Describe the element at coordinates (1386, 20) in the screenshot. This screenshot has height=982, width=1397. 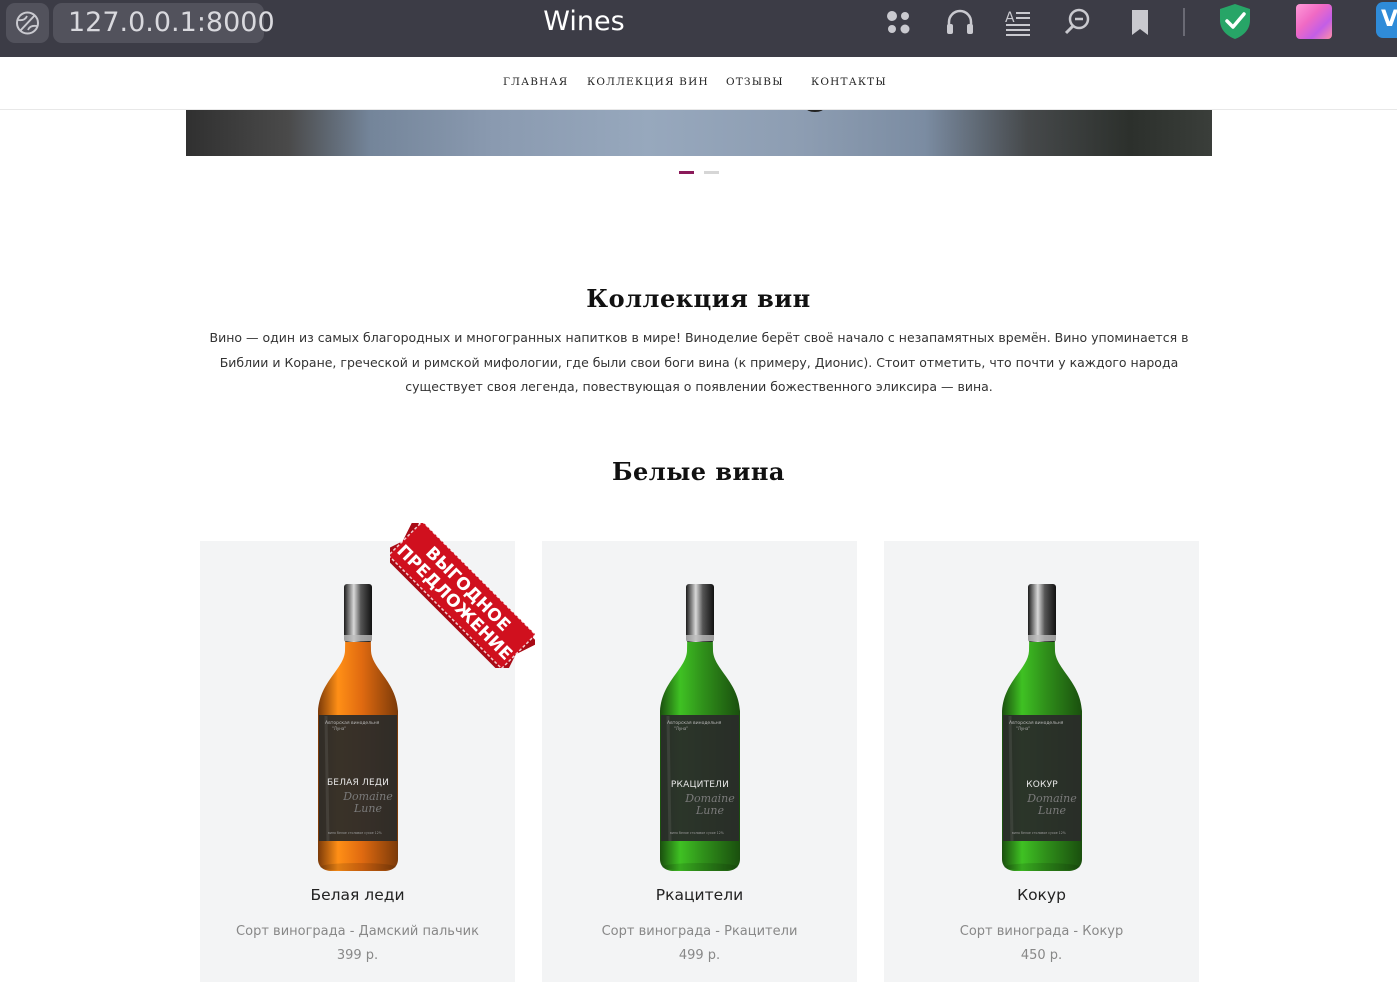
I see `vk-extension-button: V` at that location.